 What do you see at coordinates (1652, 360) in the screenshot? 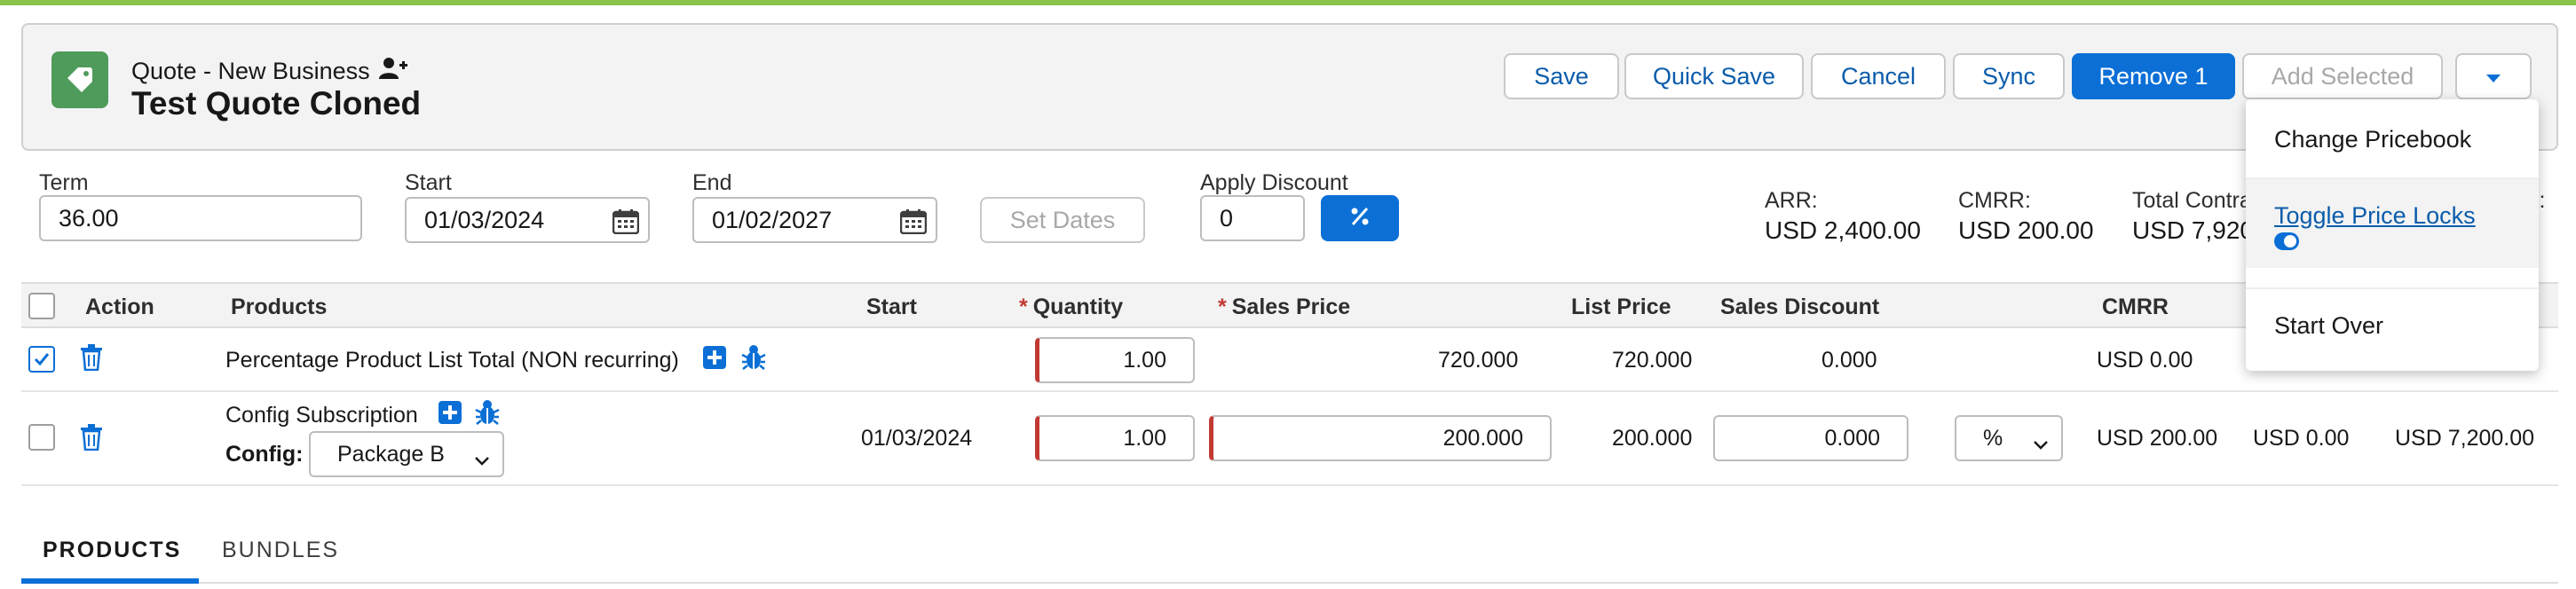
I see `list-price-value: 720.000` at bounding box center [1652, 360].